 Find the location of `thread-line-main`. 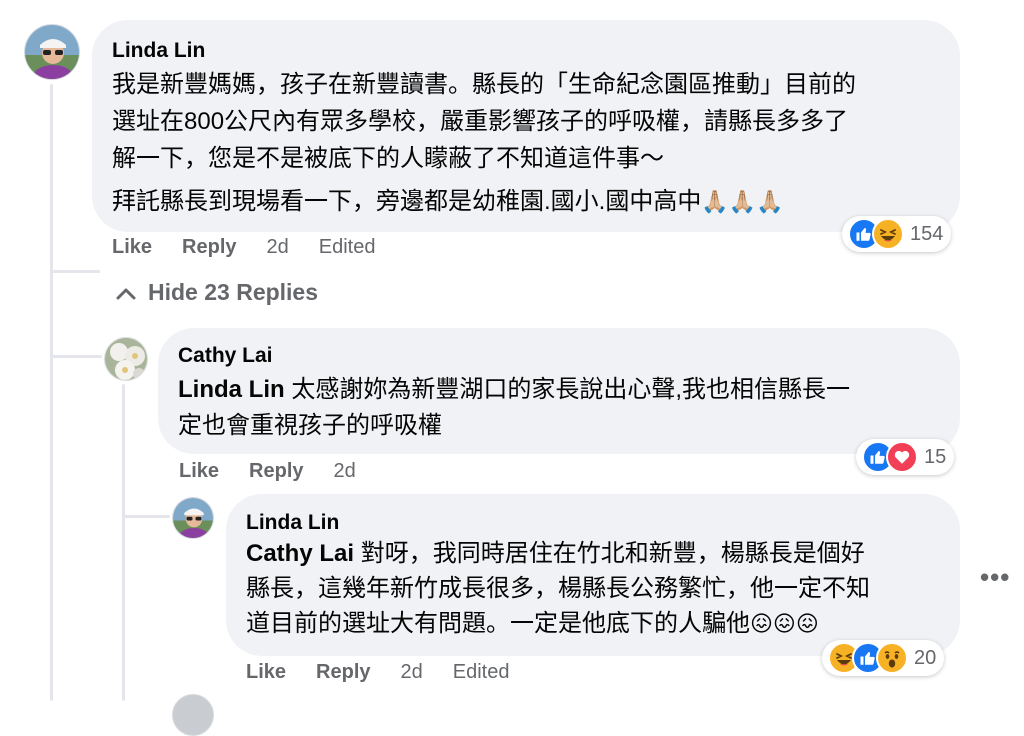

thread-line-main is located at coordinates (51, 392).